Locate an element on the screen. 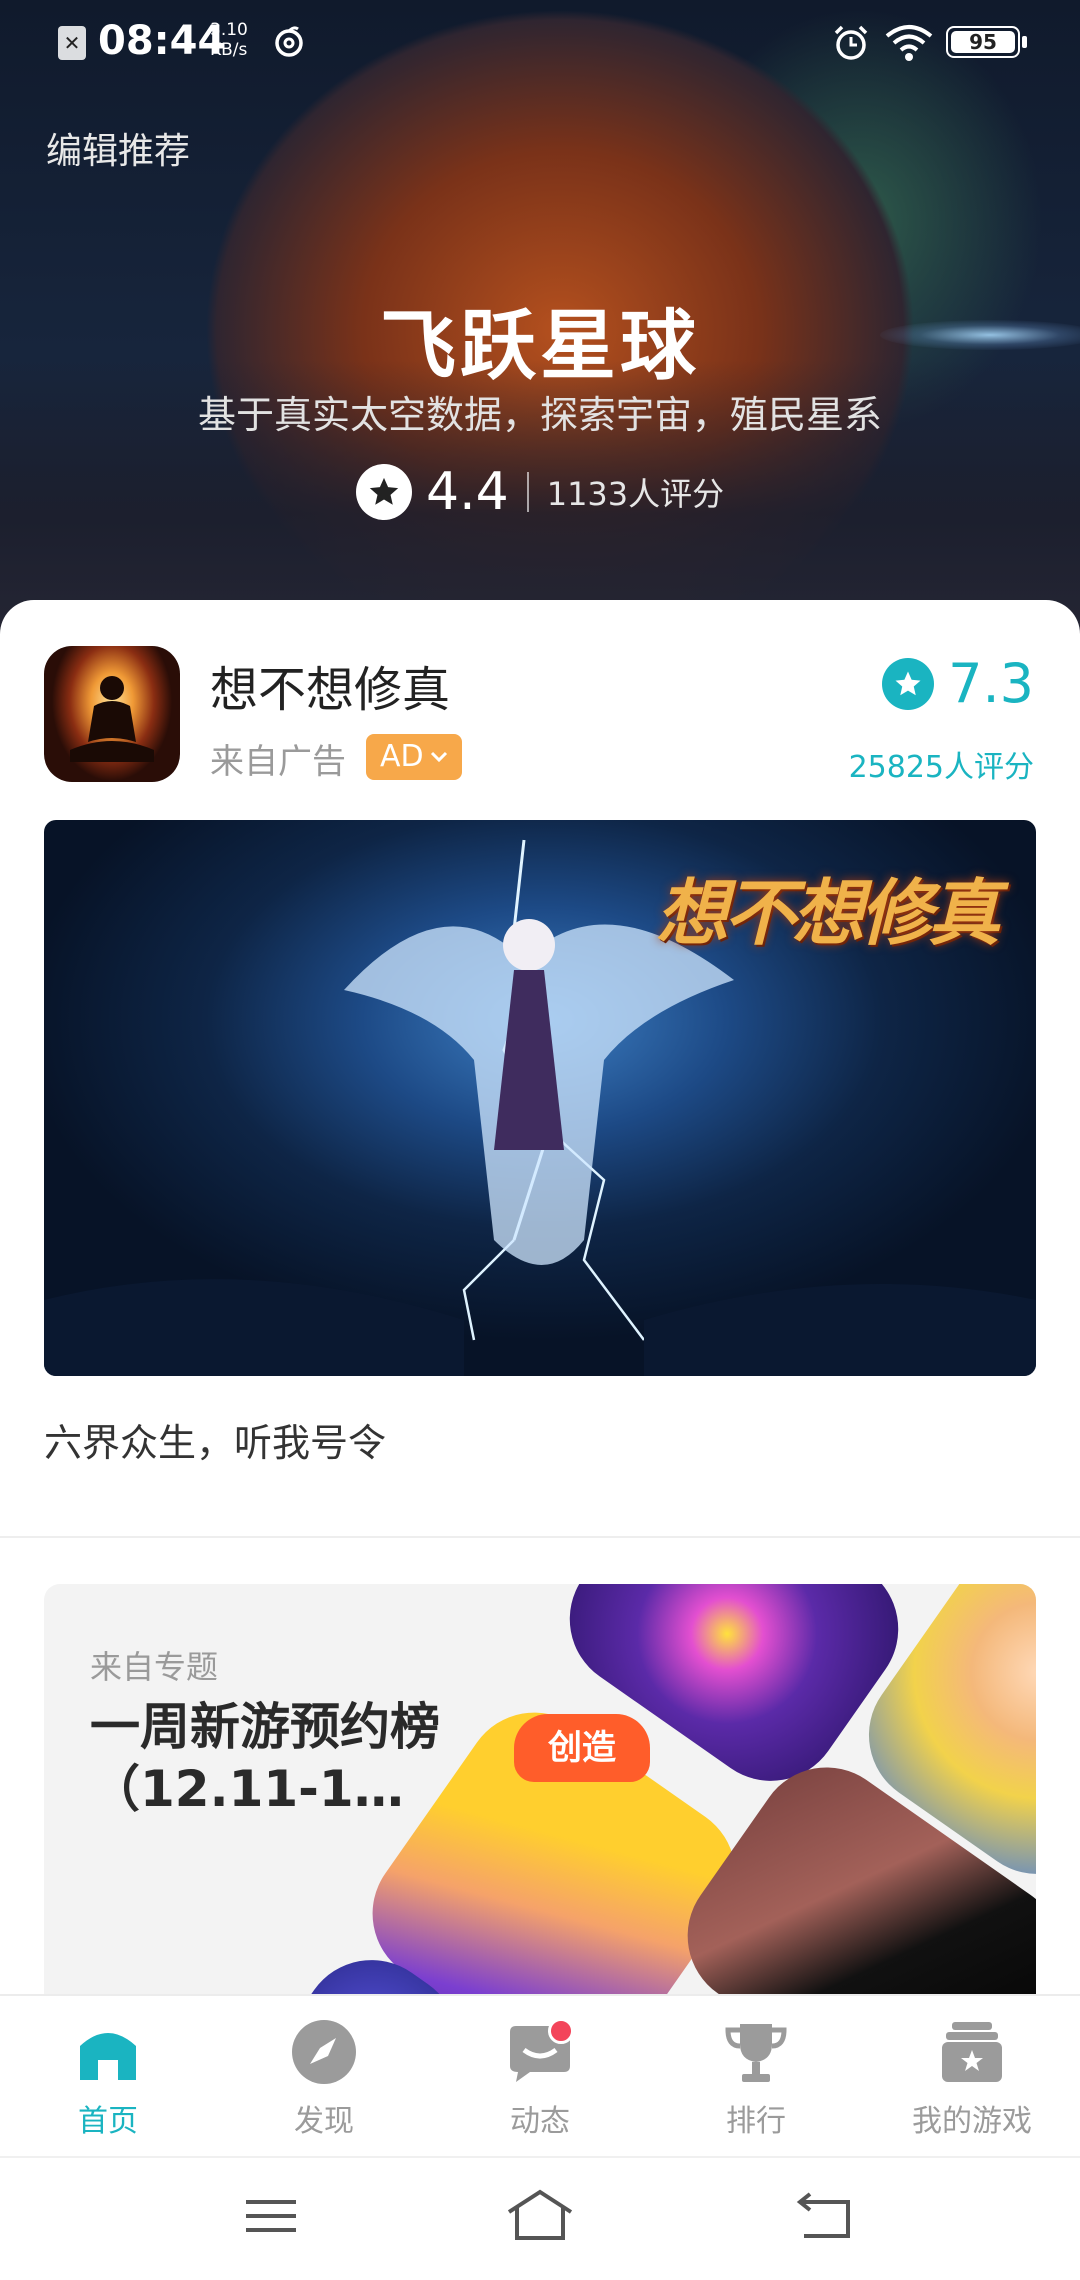  topic-source: 来自专题 is located at coordinates (154, 1667).